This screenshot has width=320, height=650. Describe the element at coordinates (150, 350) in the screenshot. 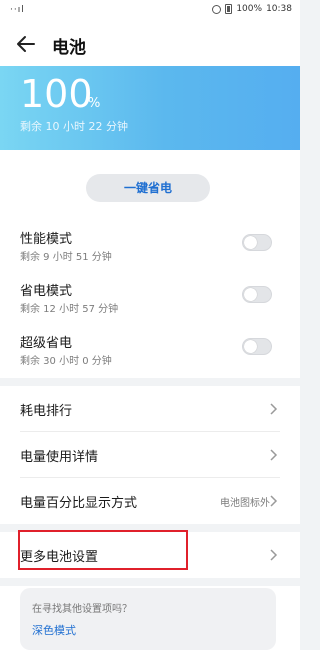

I see `mode-row-ultra-saving: 超级省电 剩余 30 小时 0 分钟` at that location.